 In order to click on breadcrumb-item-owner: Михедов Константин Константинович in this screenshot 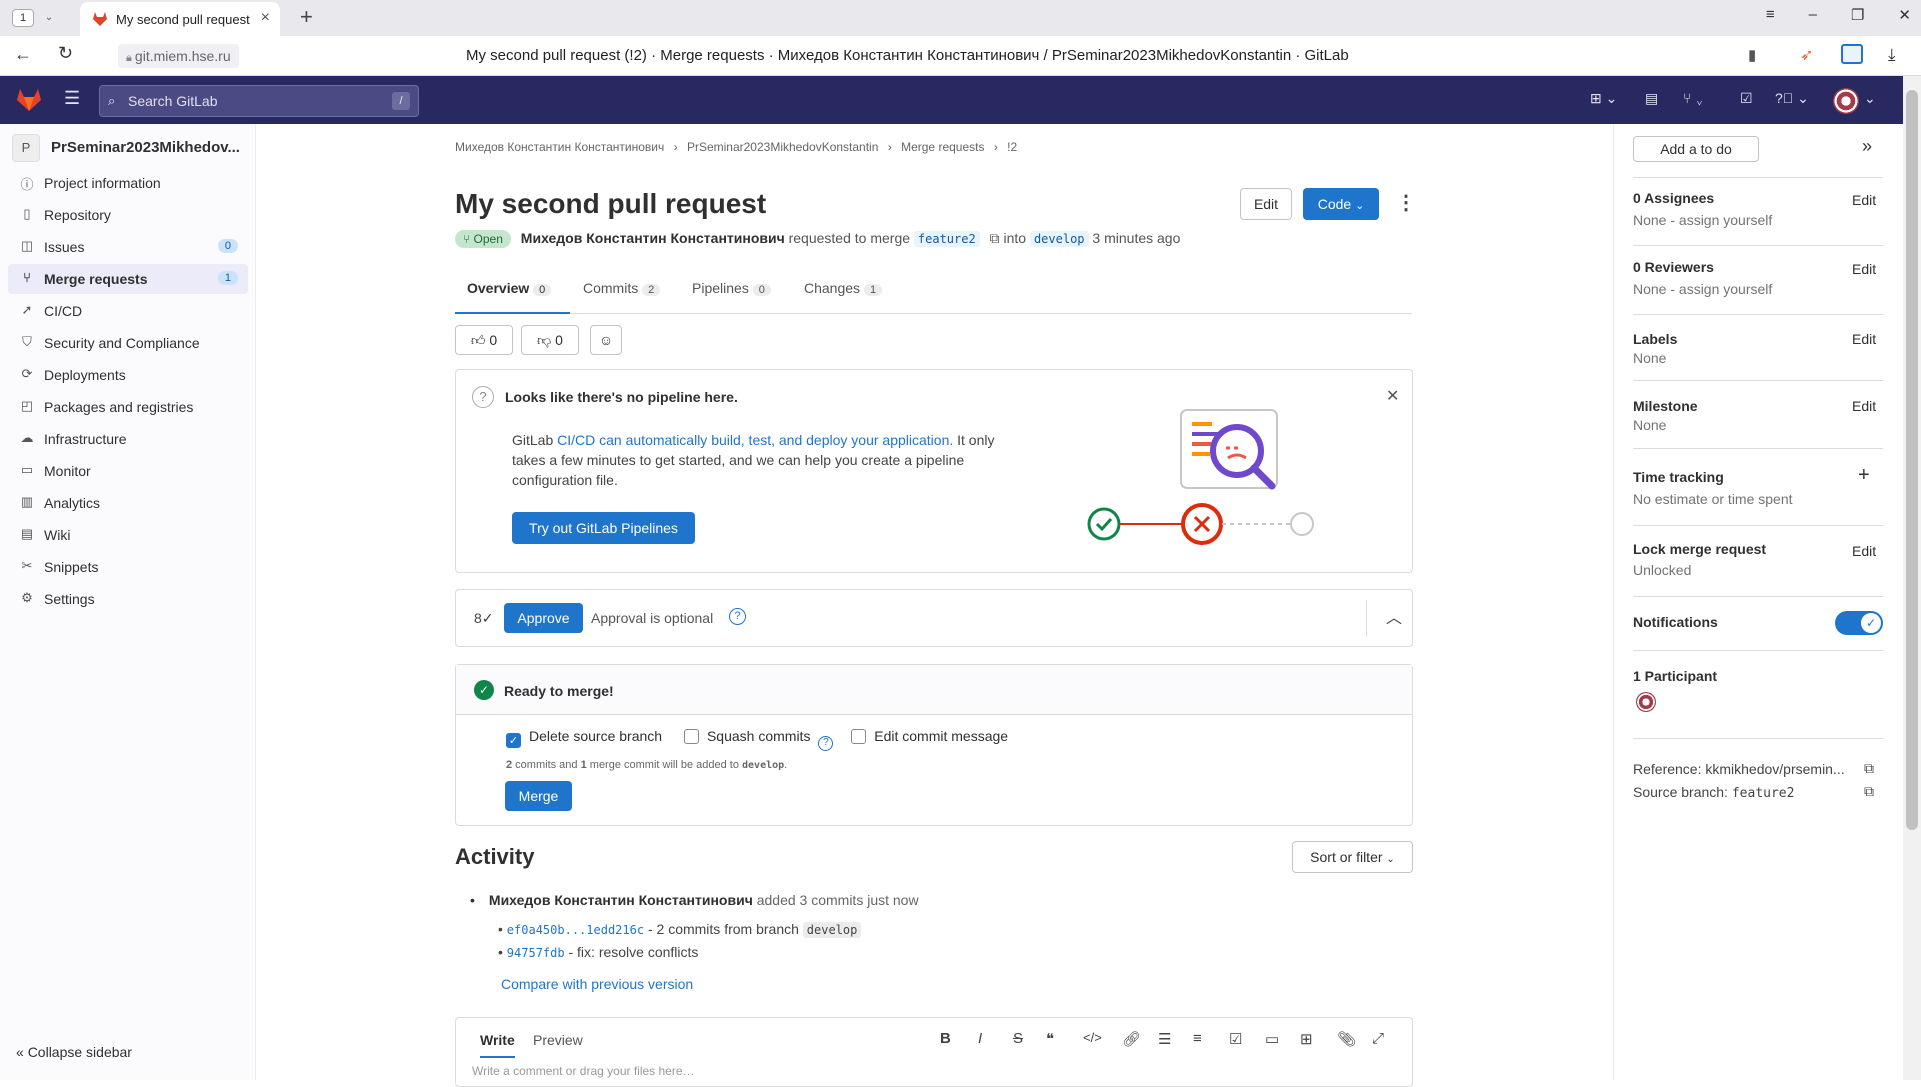, I will do `click(559, 147)`.